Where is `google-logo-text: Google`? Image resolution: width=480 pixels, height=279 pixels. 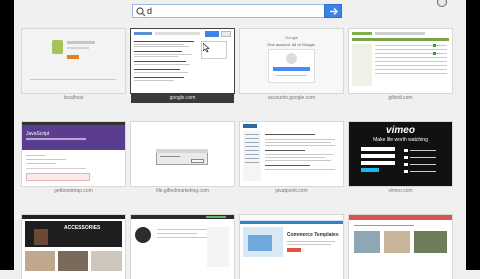
google-logo-text: Google is located at coordinates (291, 37).